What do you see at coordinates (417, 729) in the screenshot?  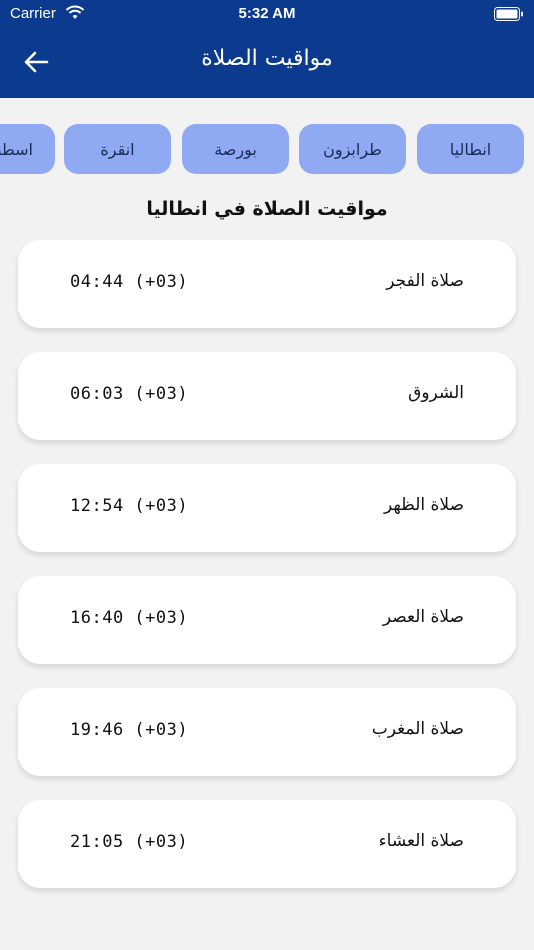 I see `prayer-name: صلاة المغرب` at bounding box center [417, 729].